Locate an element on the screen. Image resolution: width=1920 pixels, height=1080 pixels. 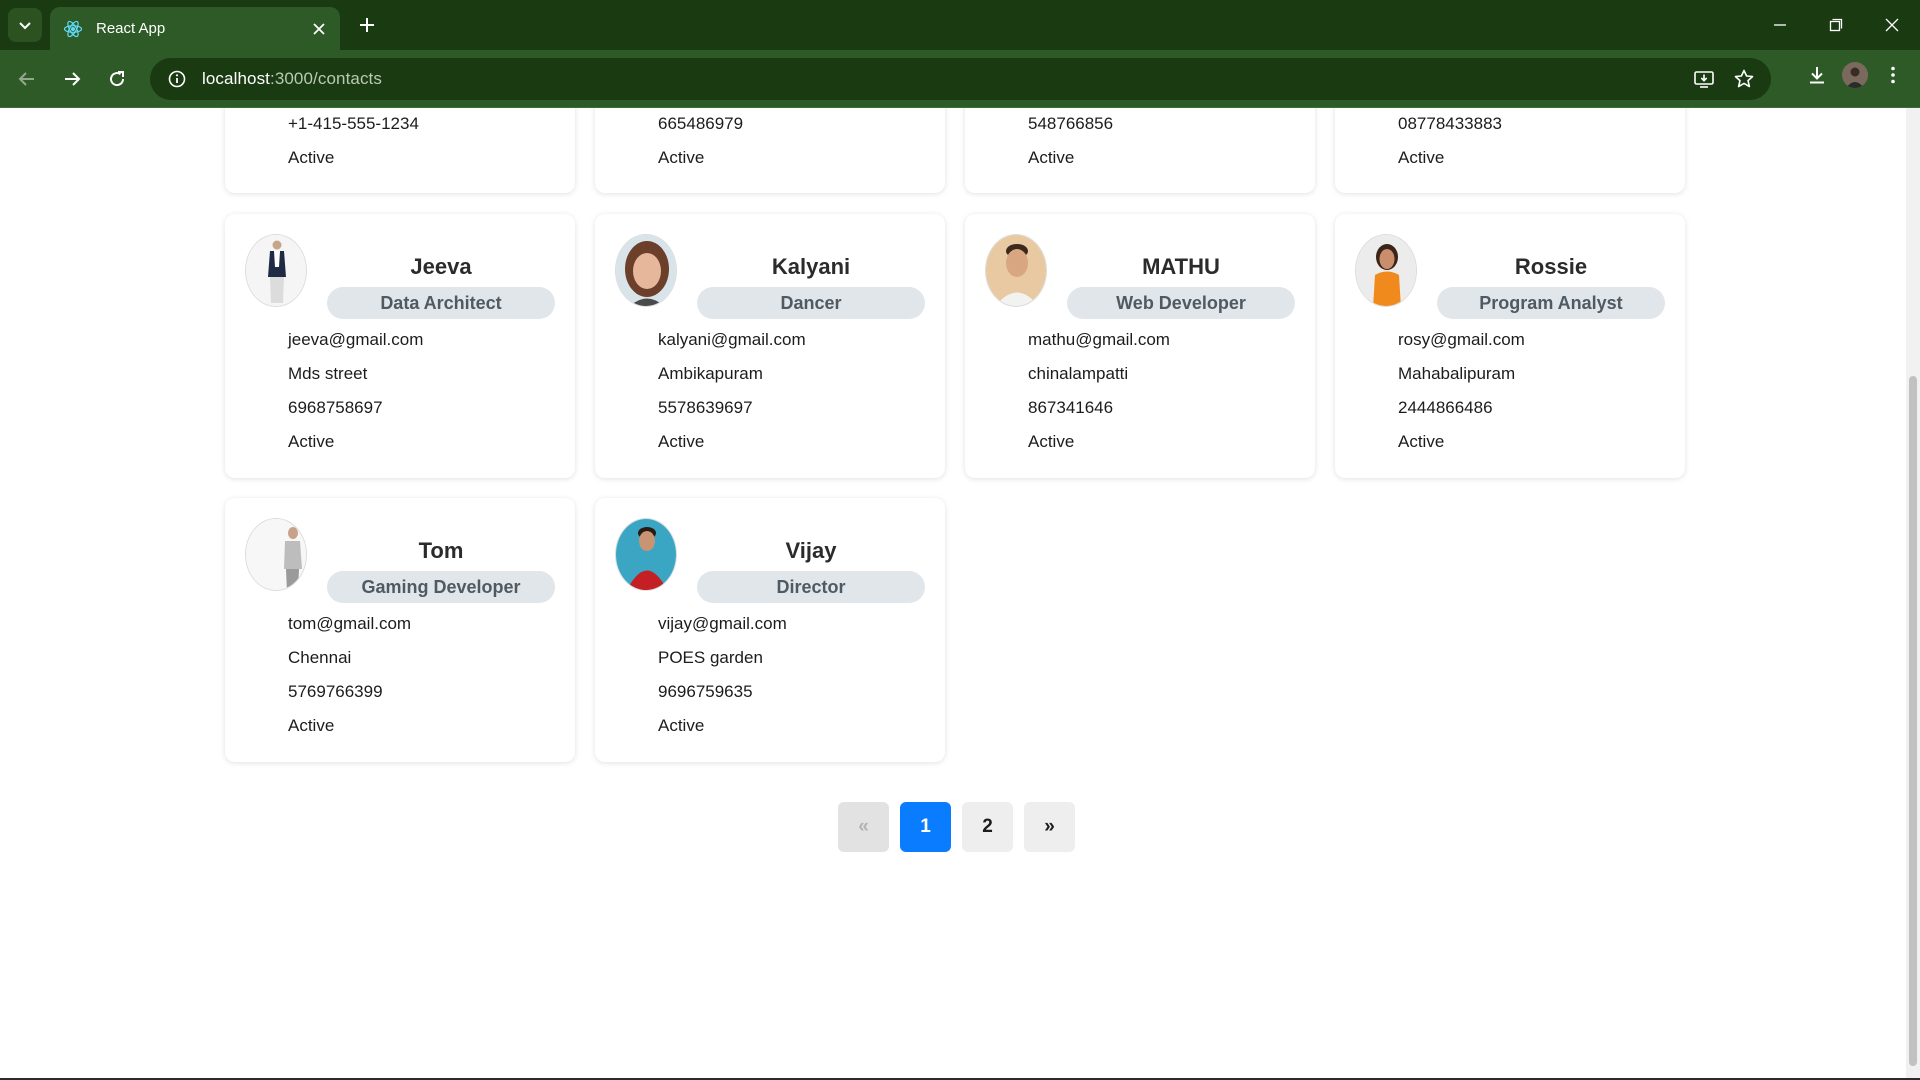
contact-address: Mds street is located at coordinates (328, 373).